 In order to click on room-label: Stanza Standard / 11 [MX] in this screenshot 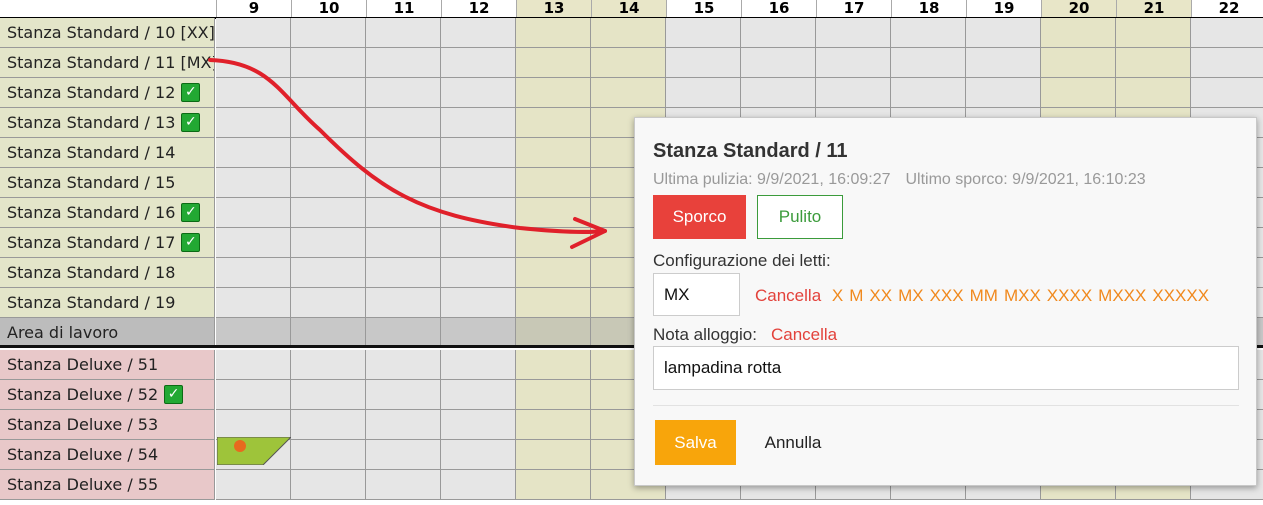, I will do `click(107, 63)`.